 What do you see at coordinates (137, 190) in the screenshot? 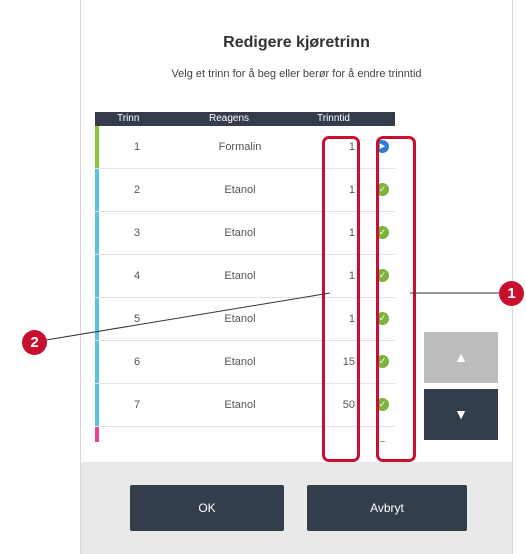
I see `step-cell: 2` at bounding box center [137, 190].